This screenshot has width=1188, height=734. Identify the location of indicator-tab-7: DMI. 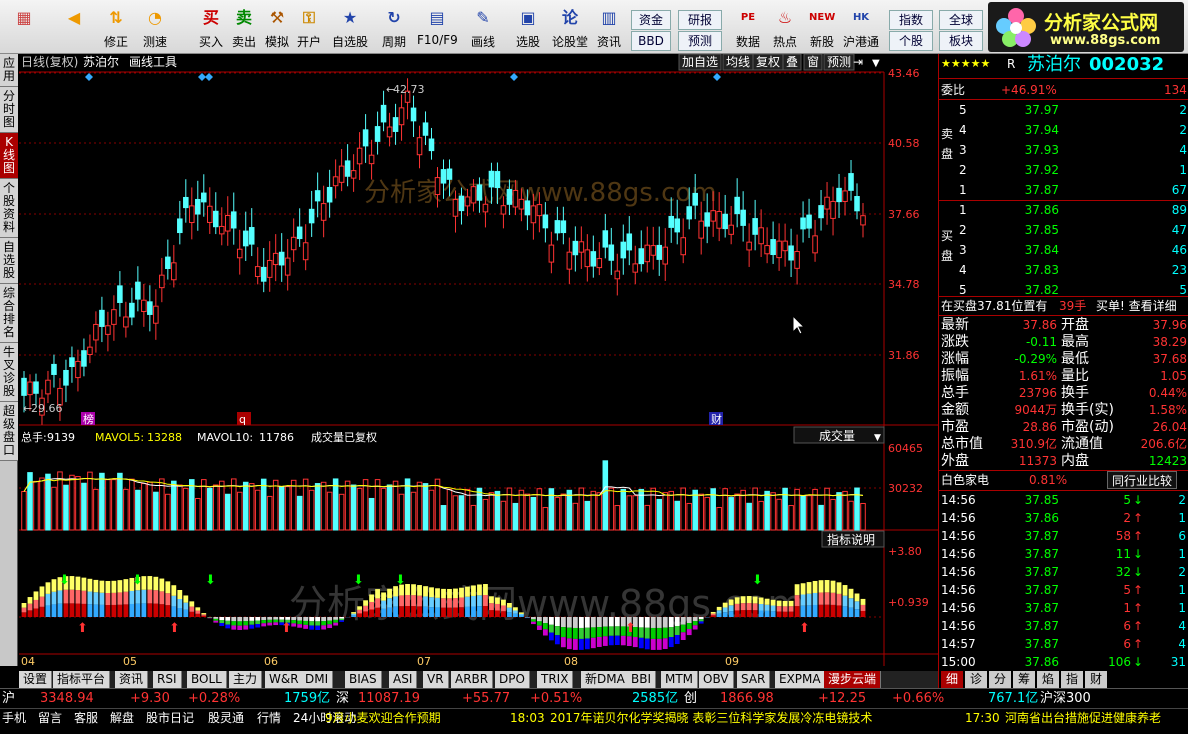
(317, 679).